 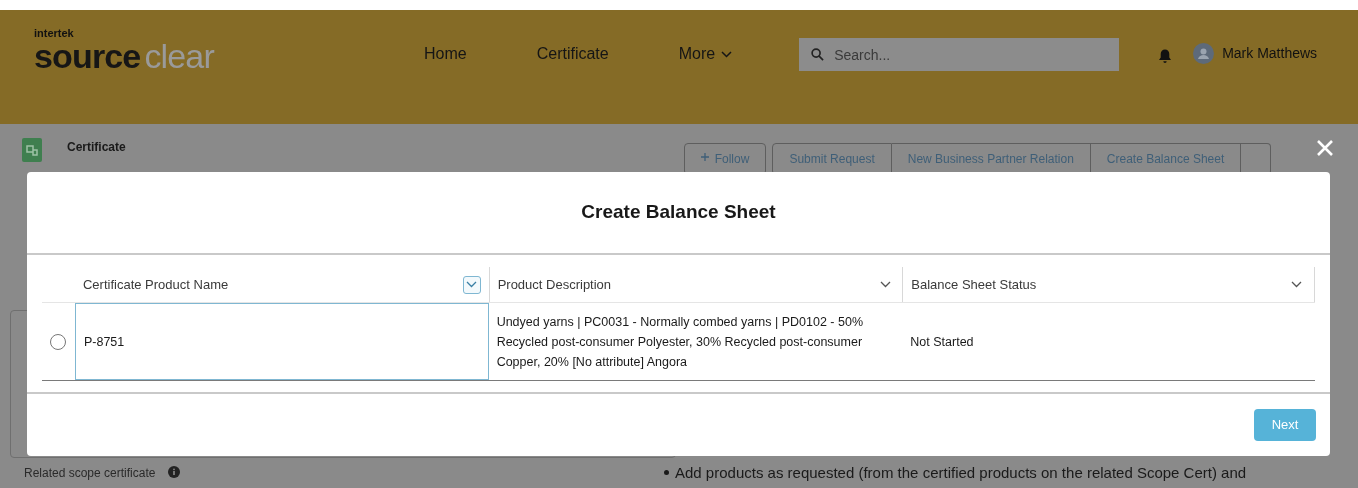 I want to click on info-icon, so click(x=174, y=472).